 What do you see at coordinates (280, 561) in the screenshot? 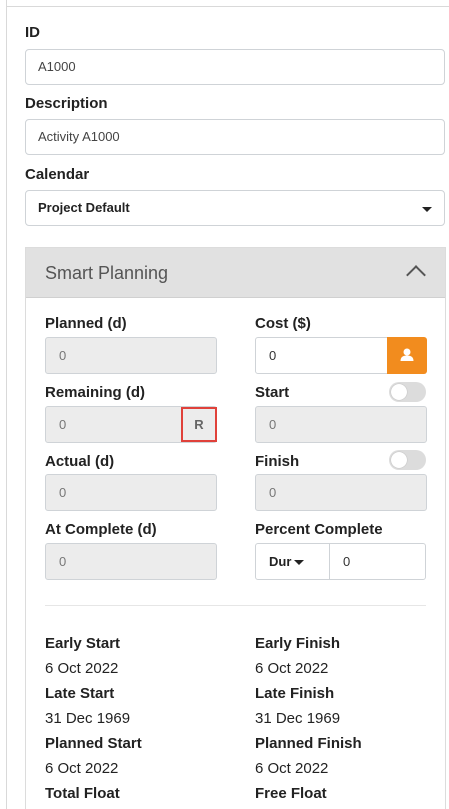
I see `percent-type-value: Dur` at bounding box center [280, 561].